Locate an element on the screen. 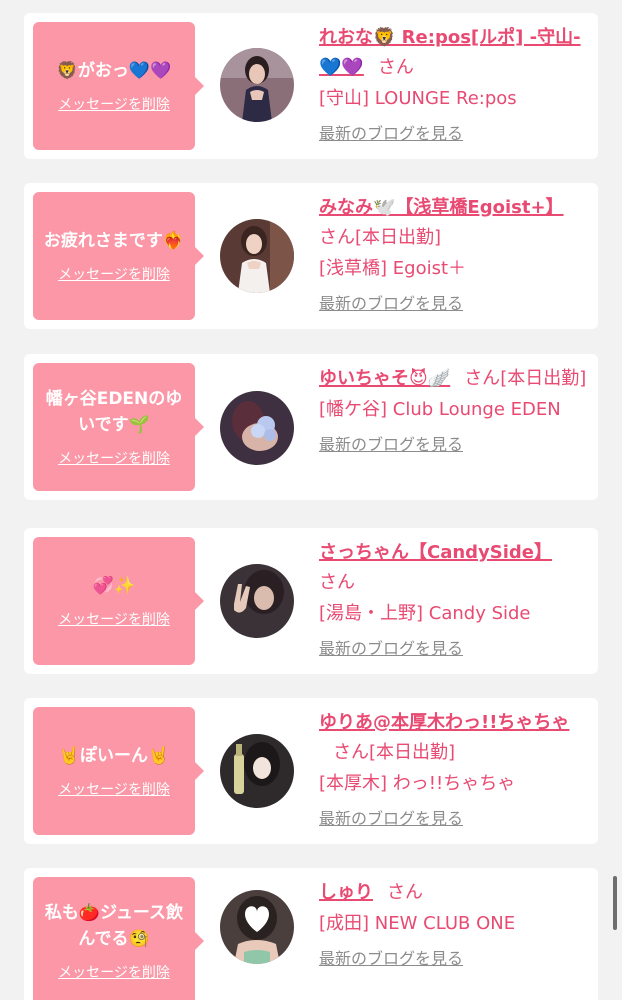 Image resolution: width=622 pixels, height=1000 pixels. sender-name-link: さっちゃん【CandySide】 is located at coordinates (435, 552).